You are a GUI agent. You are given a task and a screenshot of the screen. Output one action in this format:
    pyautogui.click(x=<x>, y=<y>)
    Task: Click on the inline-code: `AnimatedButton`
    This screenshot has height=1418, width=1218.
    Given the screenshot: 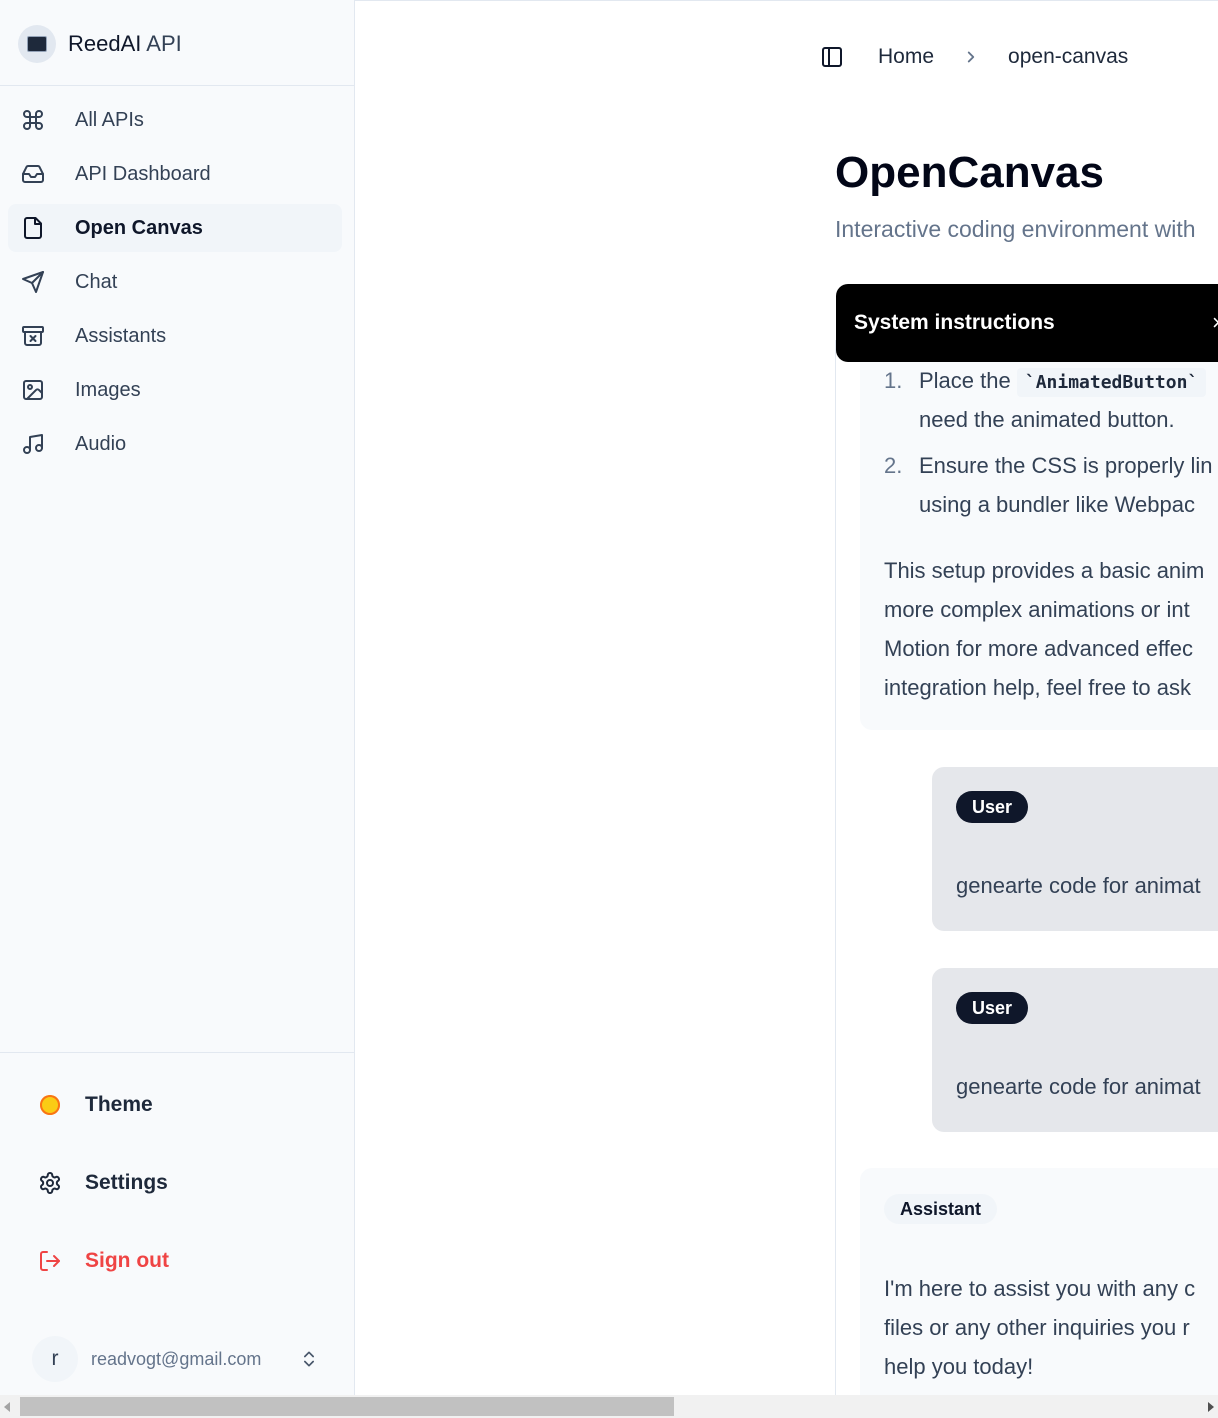 What is the action you would take?
    pyautogui.click(x=1111, y=382)
    